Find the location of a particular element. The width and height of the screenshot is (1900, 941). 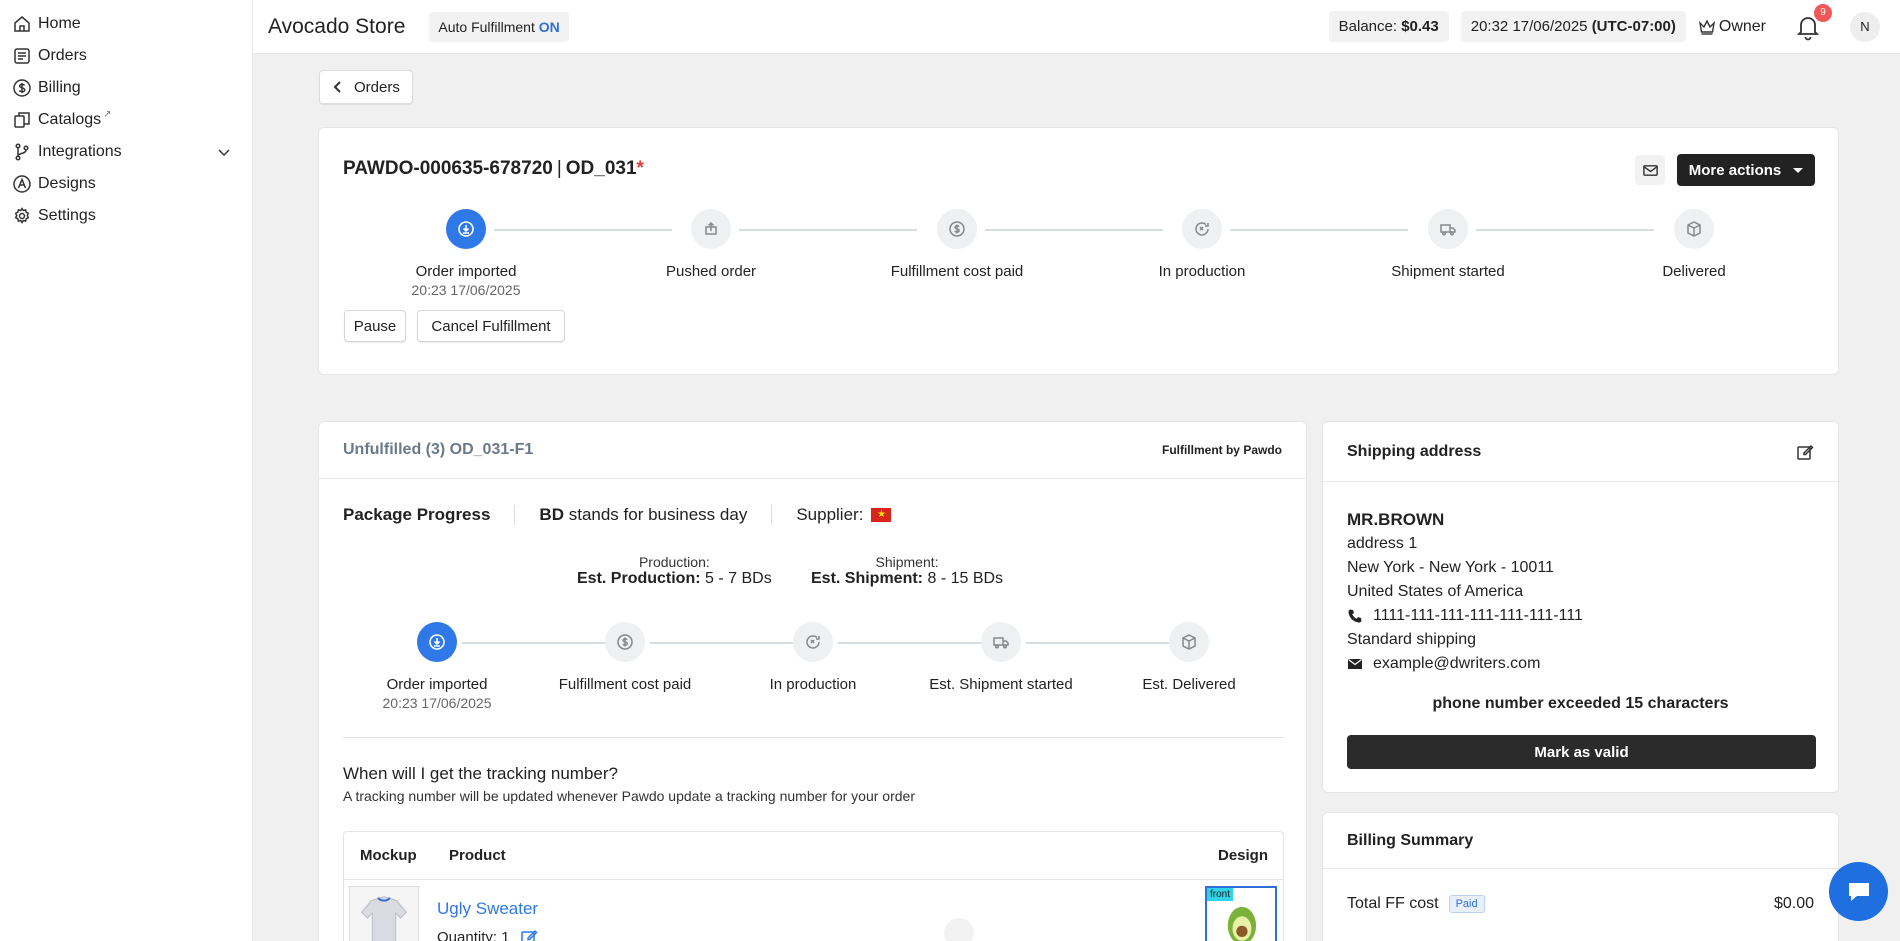

balance-label: Balance: is located at coordinates (1368, 26).